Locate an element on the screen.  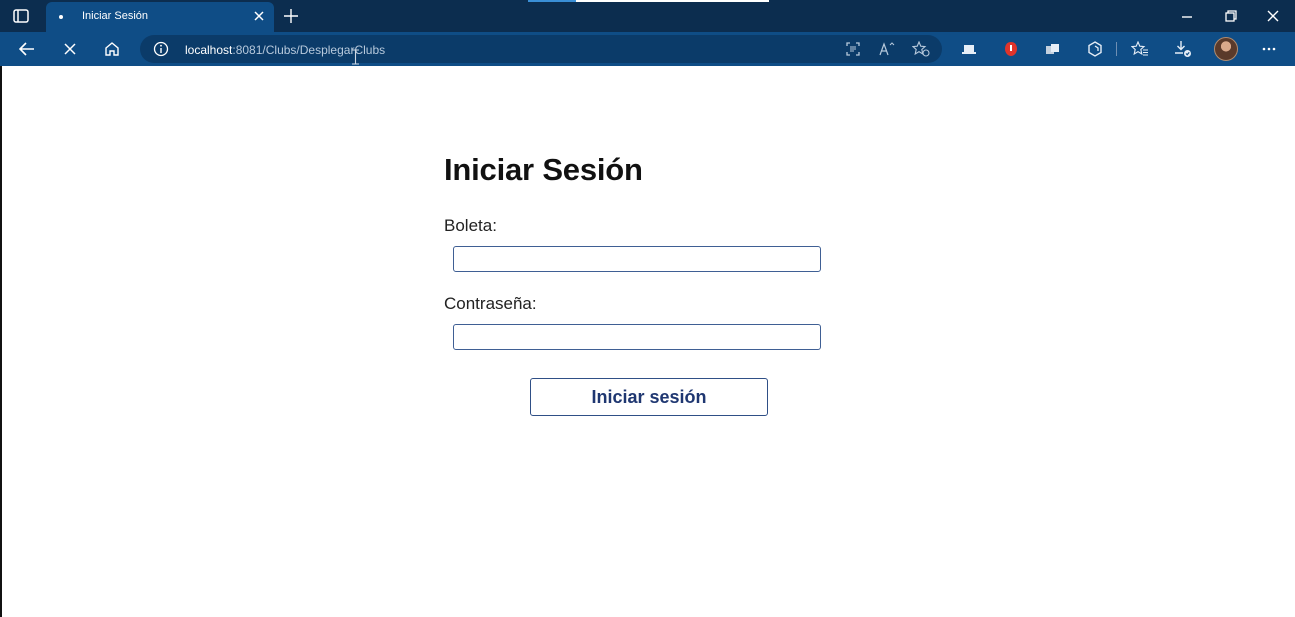
active-tab: Iniciar Sesión is located at coordinates (160, 17).